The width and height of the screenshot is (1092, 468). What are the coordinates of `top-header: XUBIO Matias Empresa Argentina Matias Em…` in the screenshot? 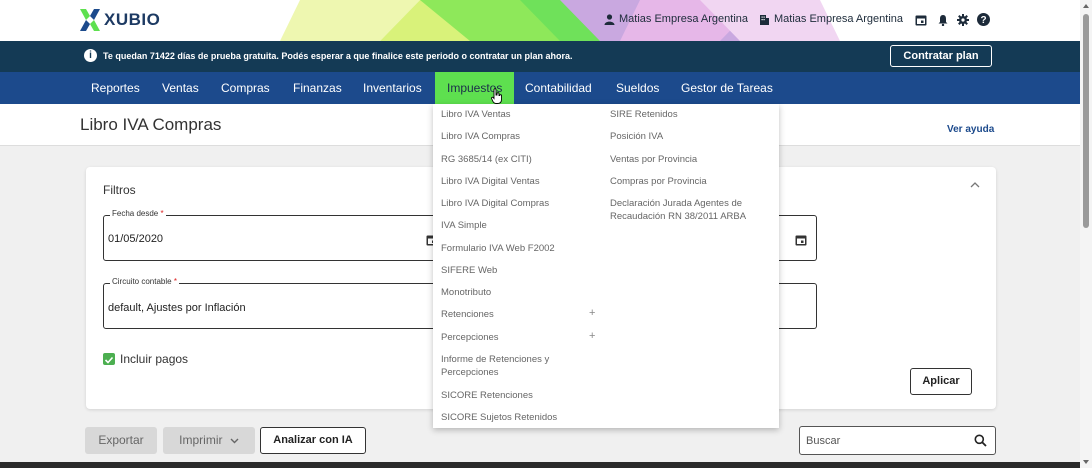 It's located at (540, 20).